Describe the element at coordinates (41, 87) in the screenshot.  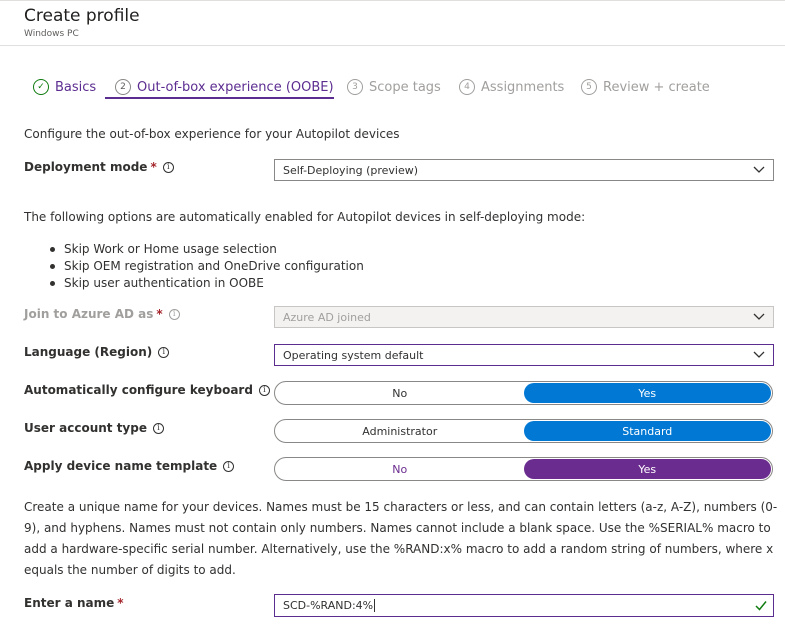
I see `check-icon: ✓` at that location.